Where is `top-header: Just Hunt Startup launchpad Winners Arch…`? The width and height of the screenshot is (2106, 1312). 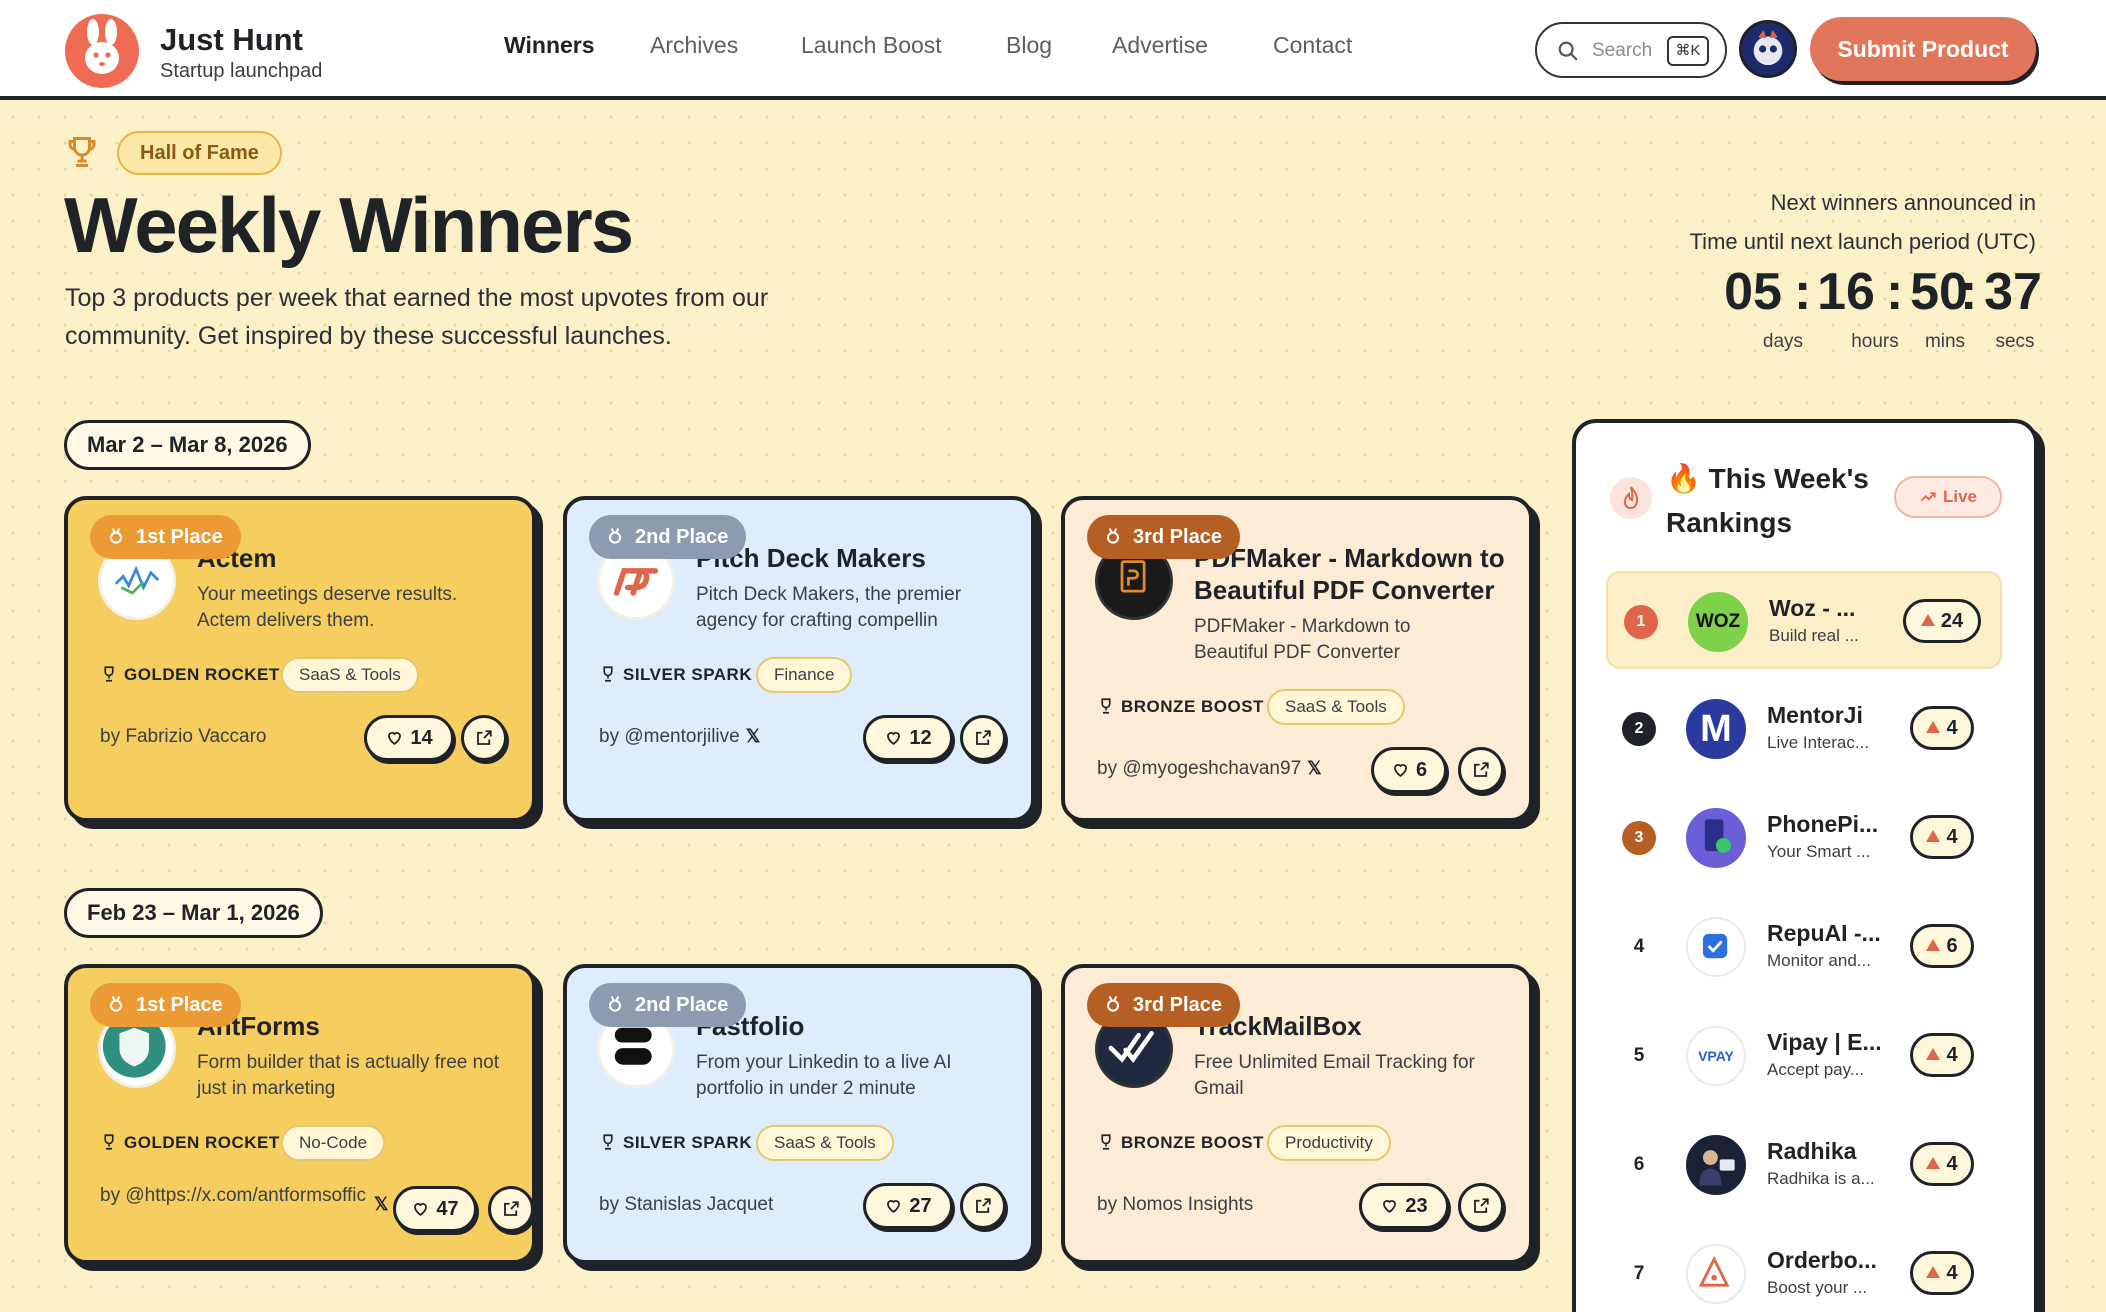 top-header: Just Hunt Startup launchpad Winners Arch… is located at coordinates (1053, 50).